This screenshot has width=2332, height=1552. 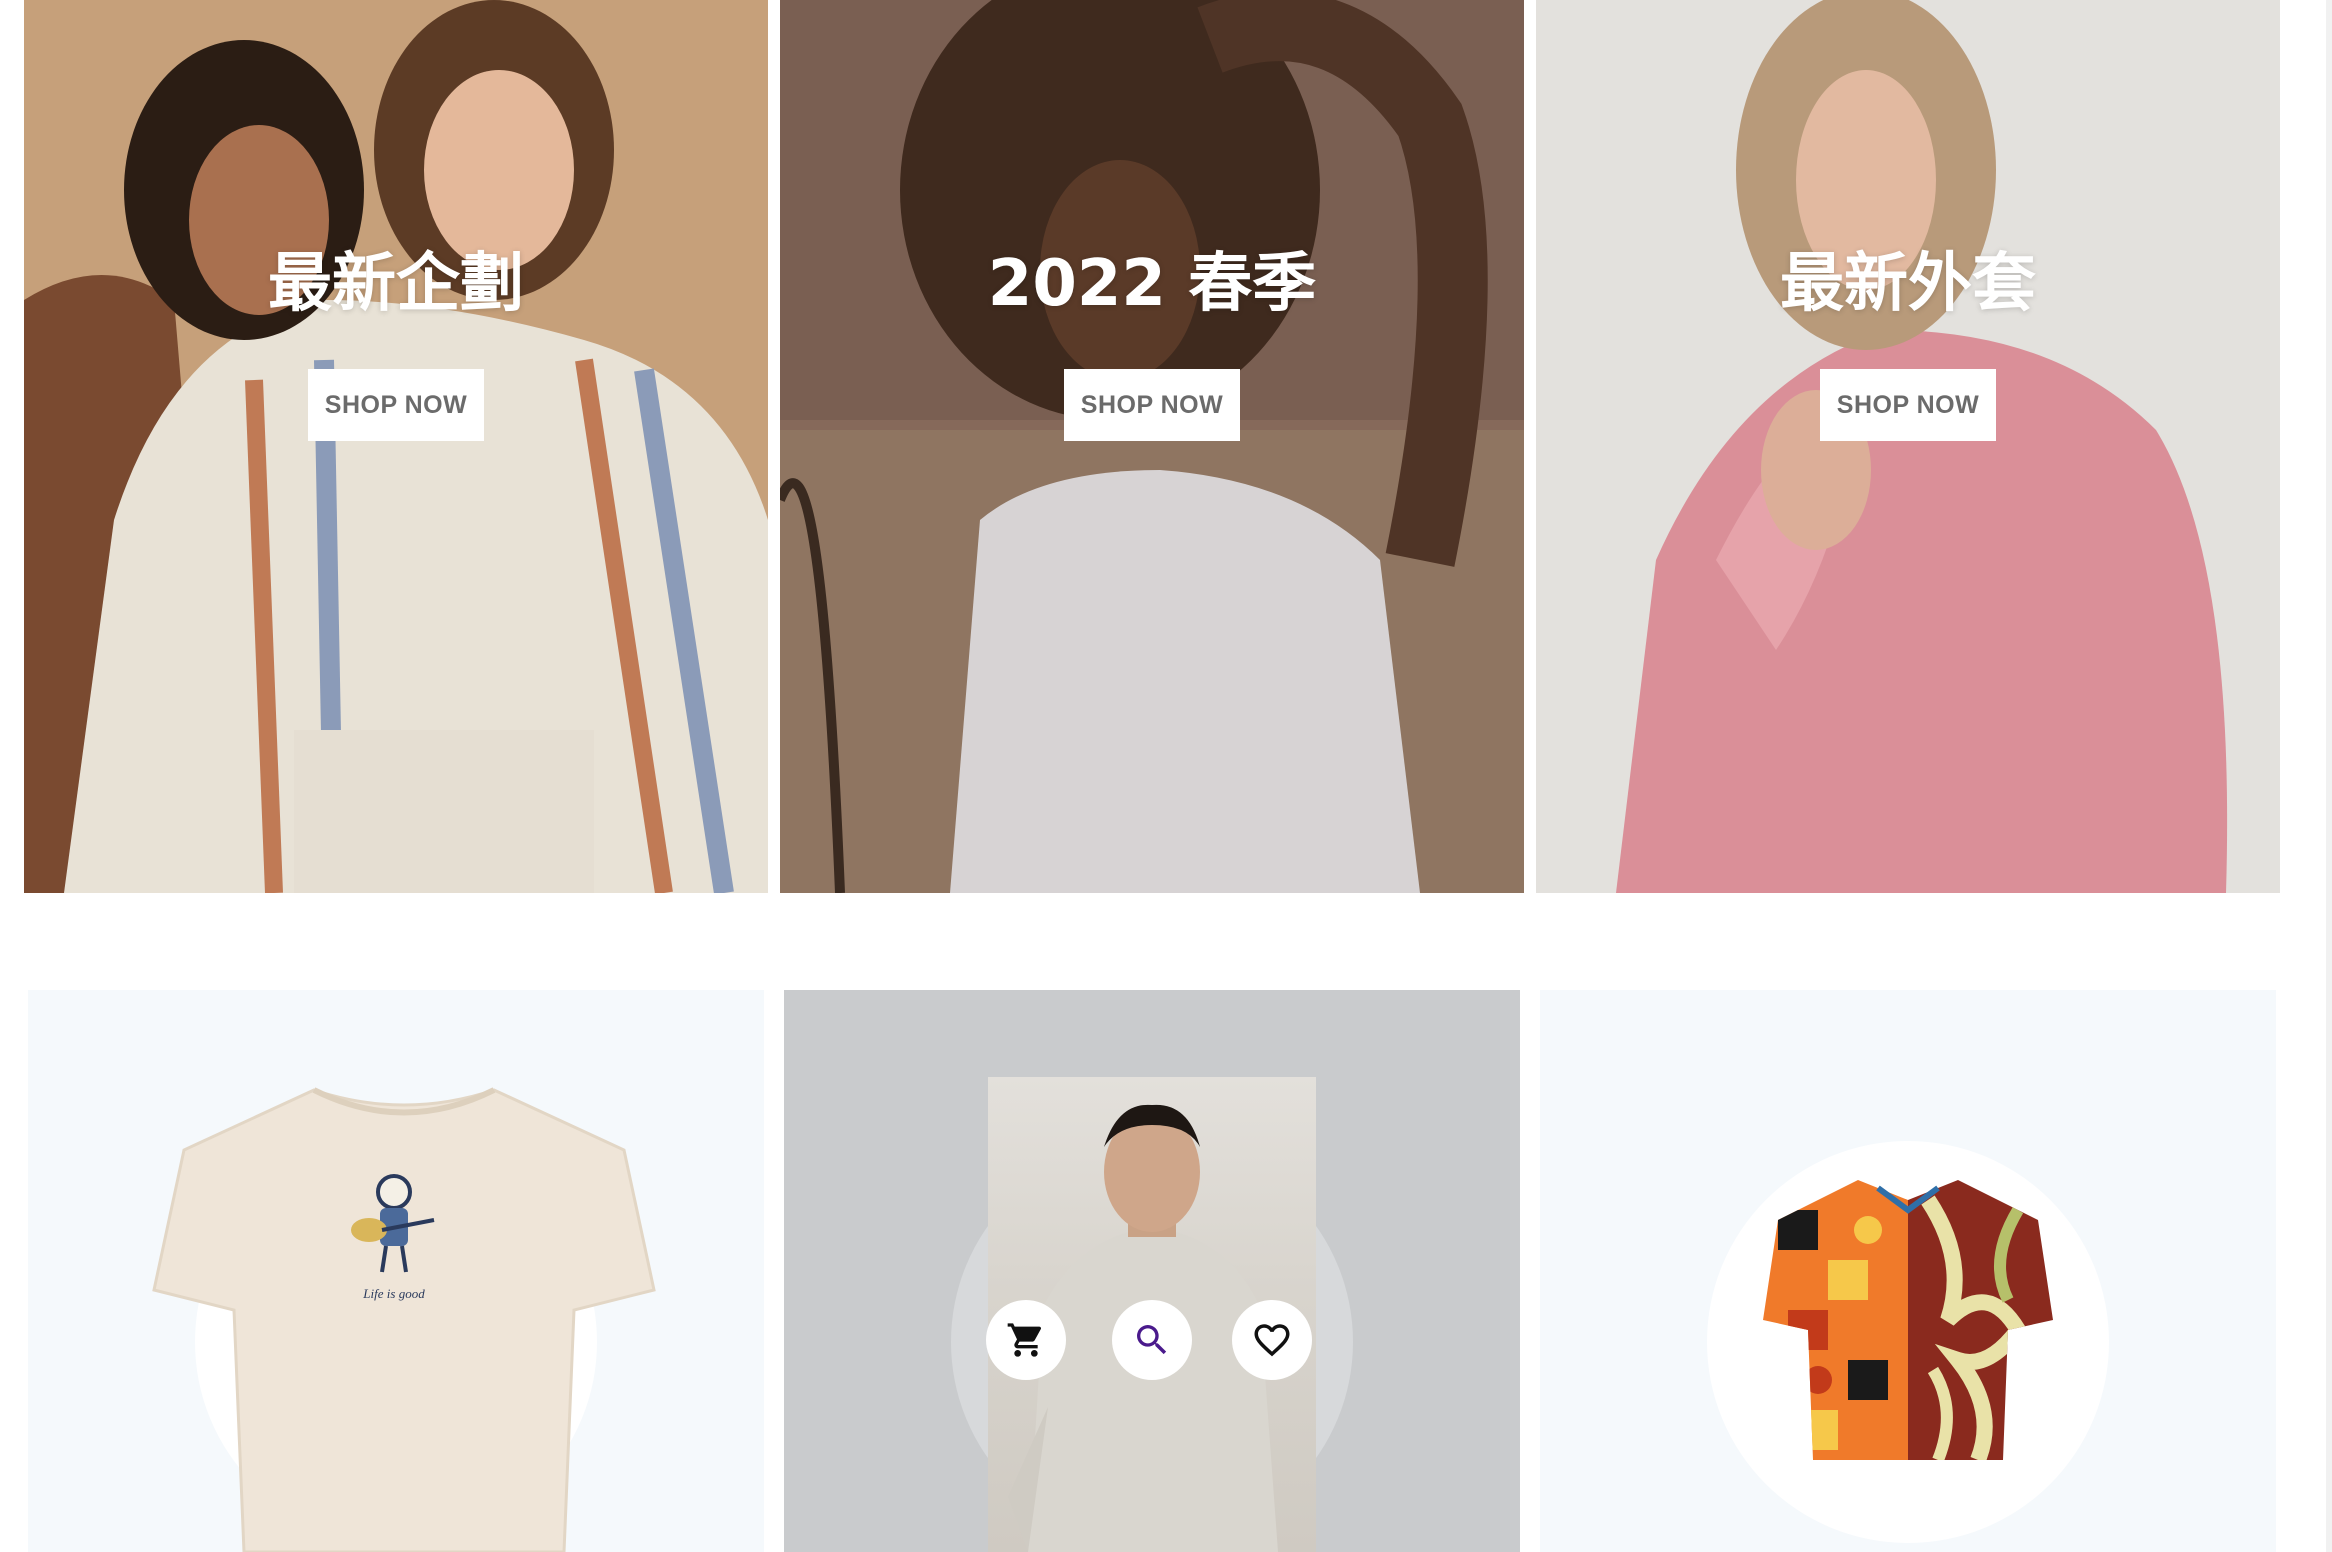 What do you see at coordinates (393, 1293) in the screenshot?
I see `tshirt-print-text: Life is good` at bounding box center [393, 1293].